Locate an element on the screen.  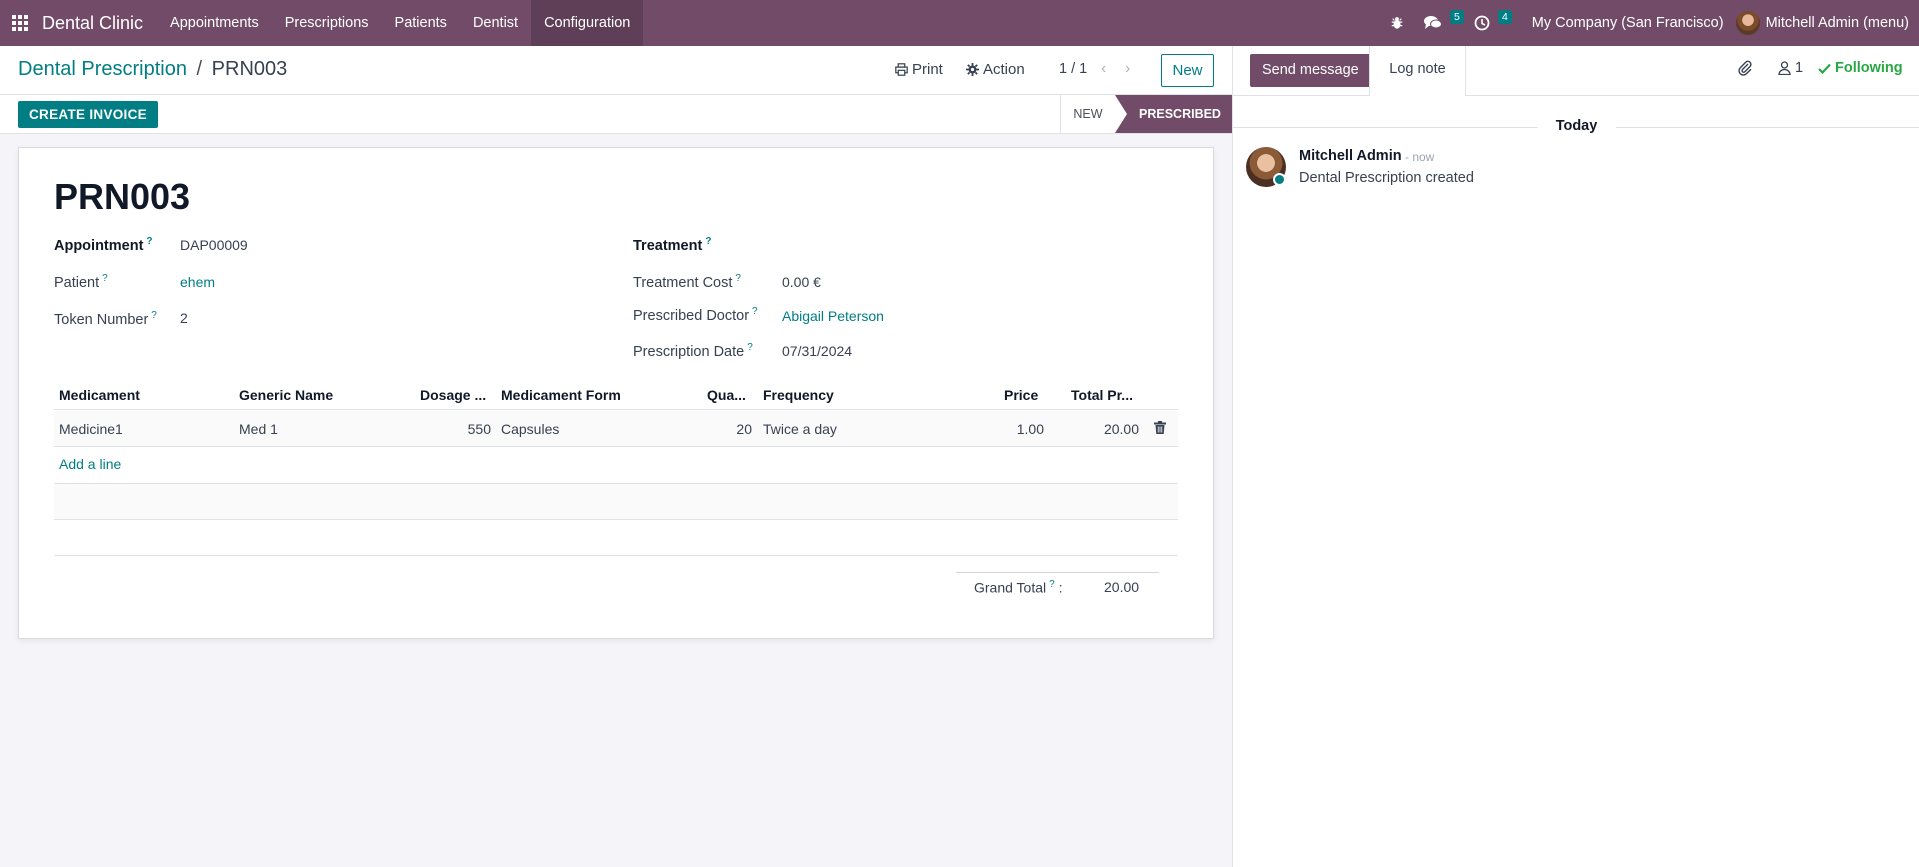
apps-menu-icon is located at coordinates (20, 23).